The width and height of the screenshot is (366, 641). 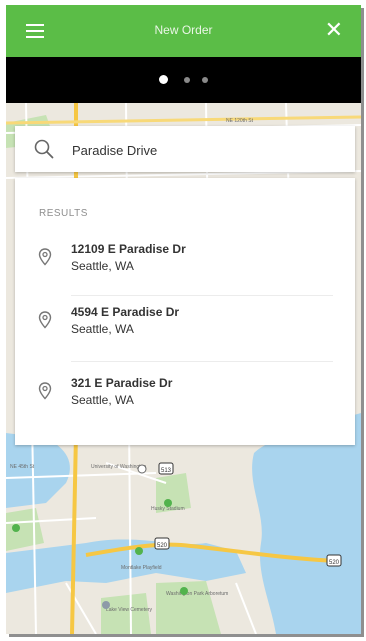 I want to click on result-item-3: 321 E Paradise Dr Seattle, WA, so click(x=185, y=398).